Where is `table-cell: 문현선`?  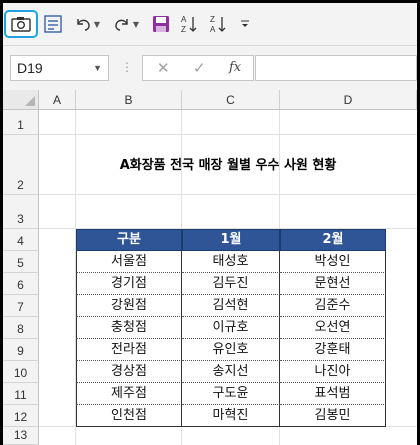 table-cell: 문현선 is located at coordinates (333, 284).